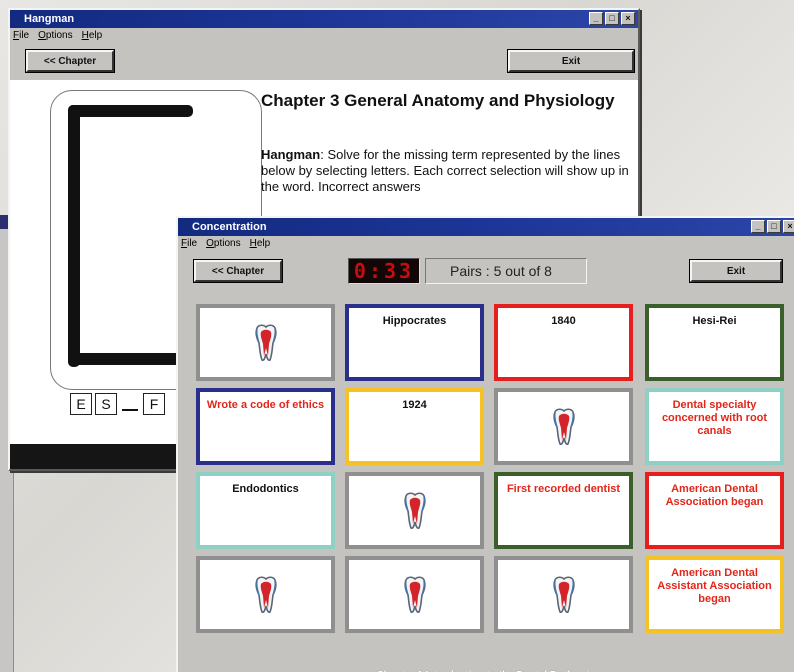 The width and height of the screenshot is (794, 672). Describe the element at coordinates (154, 404) in the screenshot. I see `letter-box: F` at that location.